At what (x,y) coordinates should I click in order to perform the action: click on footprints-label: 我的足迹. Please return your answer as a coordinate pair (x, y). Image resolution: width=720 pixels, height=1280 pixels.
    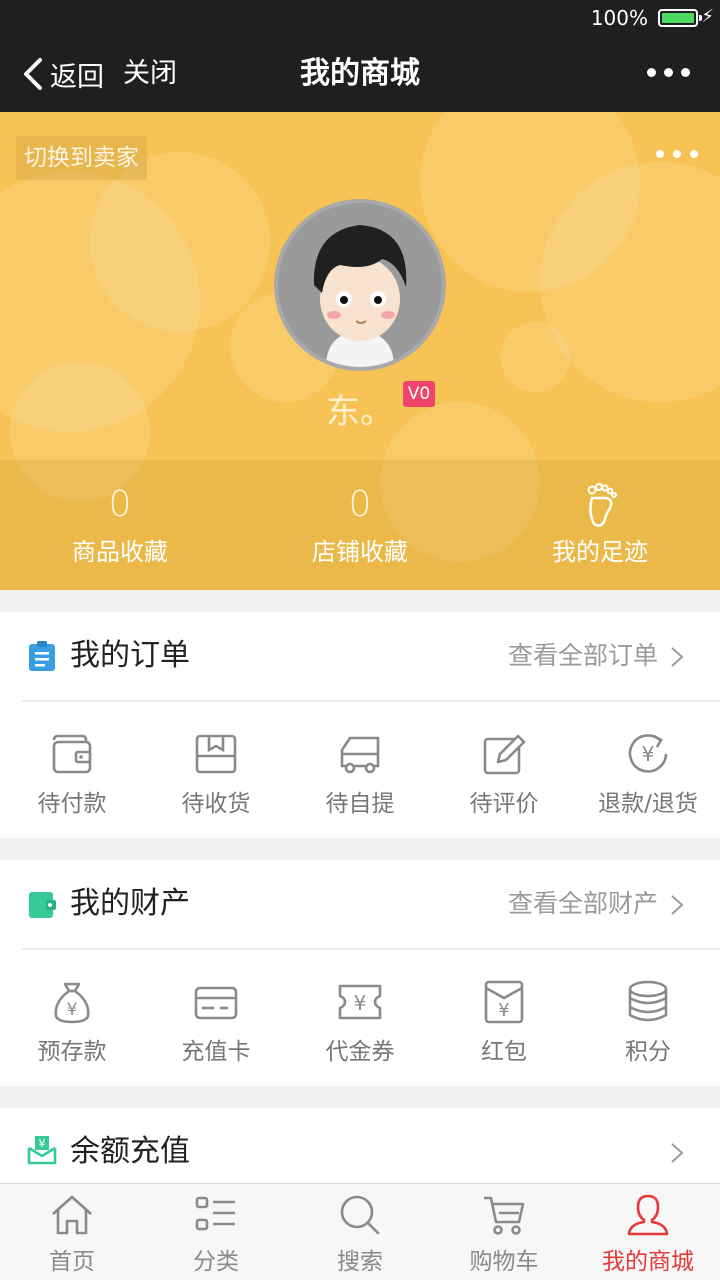
    Looking at the image, I should click on (600, 552).